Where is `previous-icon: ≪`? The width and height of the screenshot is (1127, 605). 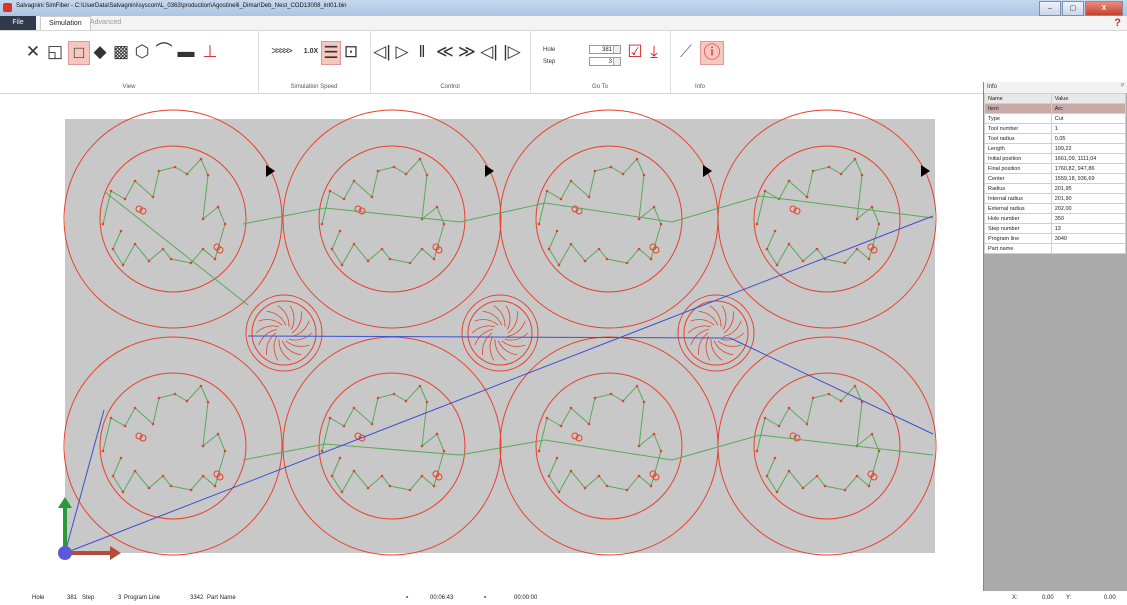 previous-icon: ≪ is located at coordinates (445, 52).